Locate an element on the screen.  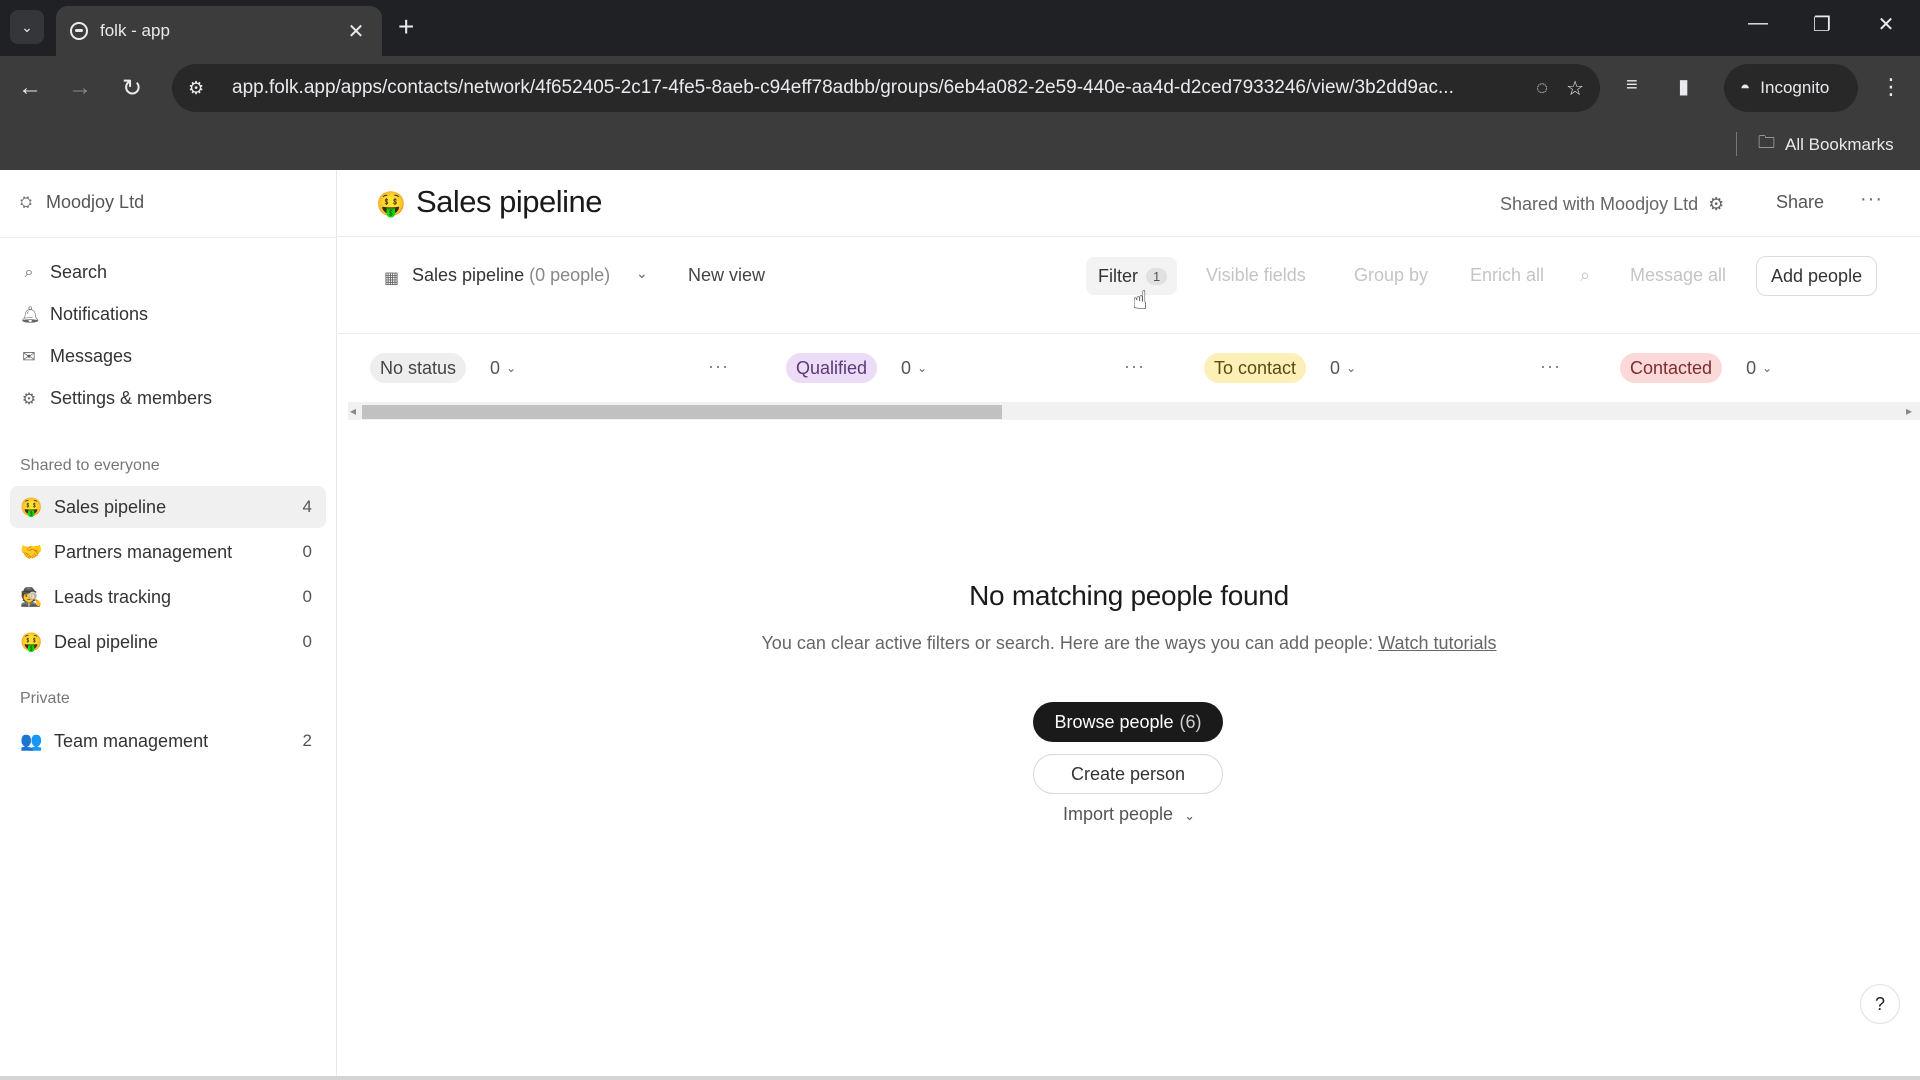
group-count: 4 is located at coordinates (307, 506).